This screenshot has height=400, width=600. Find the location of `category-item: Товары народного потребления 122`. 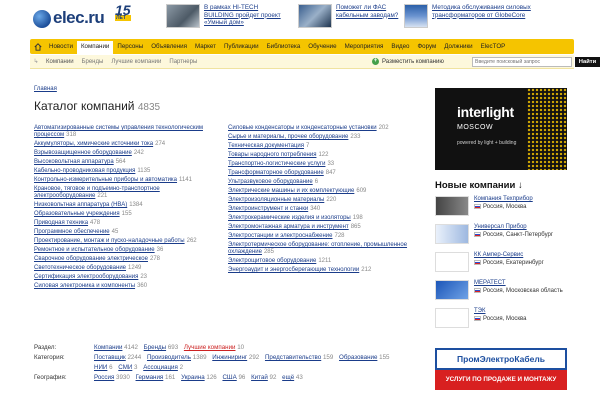

category-item: Товары народного потребления 122 is located at coordinates (278, 155).